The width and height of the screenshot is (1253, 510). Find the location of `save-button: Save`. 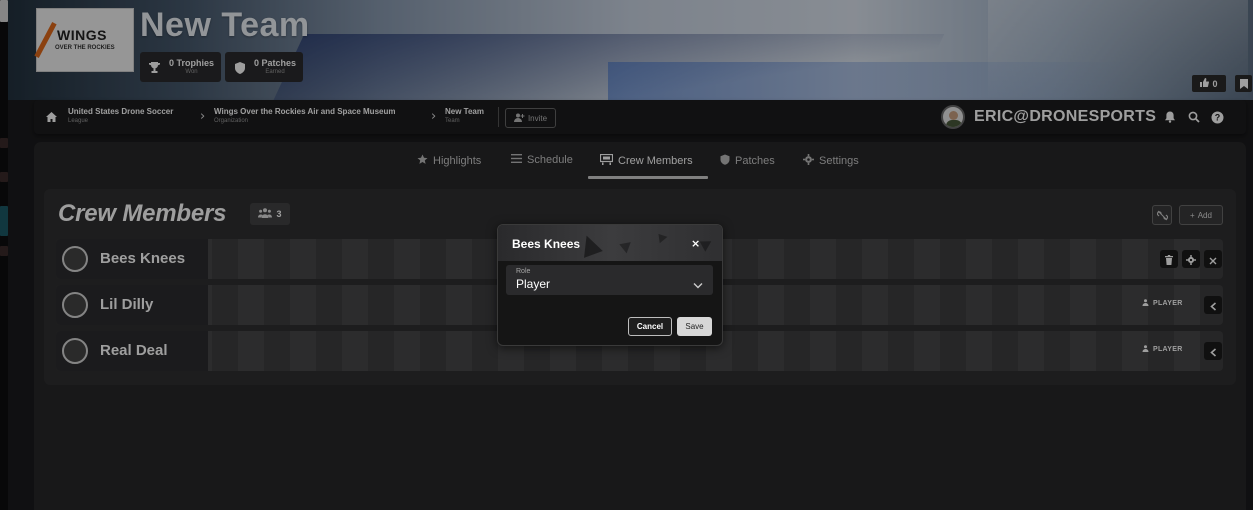

save-button: Save is located at coordinates (694, 326).